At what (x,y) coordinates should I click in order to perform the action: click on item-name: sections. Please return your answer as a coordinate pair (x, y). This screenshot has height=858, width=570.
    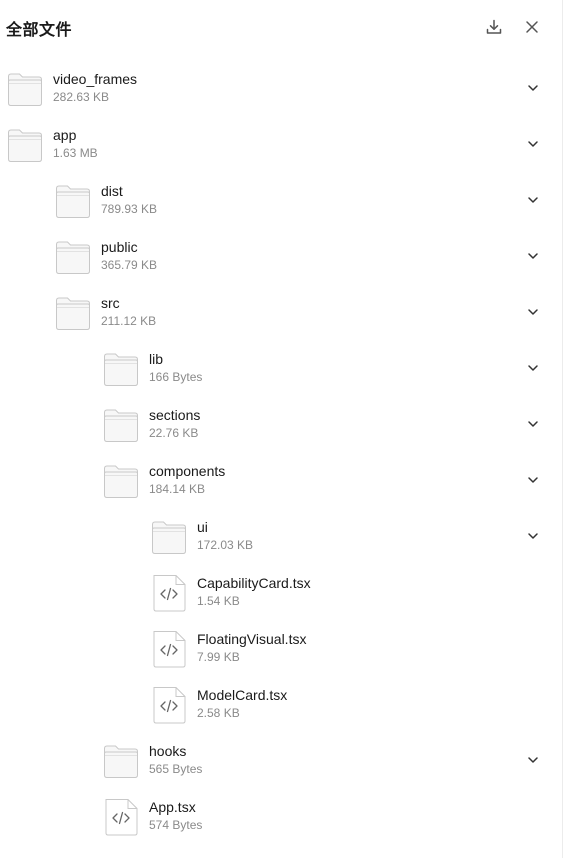
    Looking at the image, I should click on (175, 415).